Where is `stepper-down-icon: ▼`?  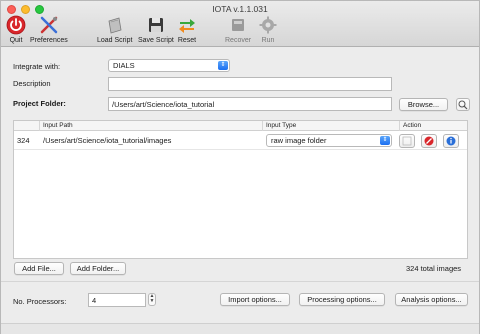 stepper-down-icon: ▼ is located at coordinates (152, 301).